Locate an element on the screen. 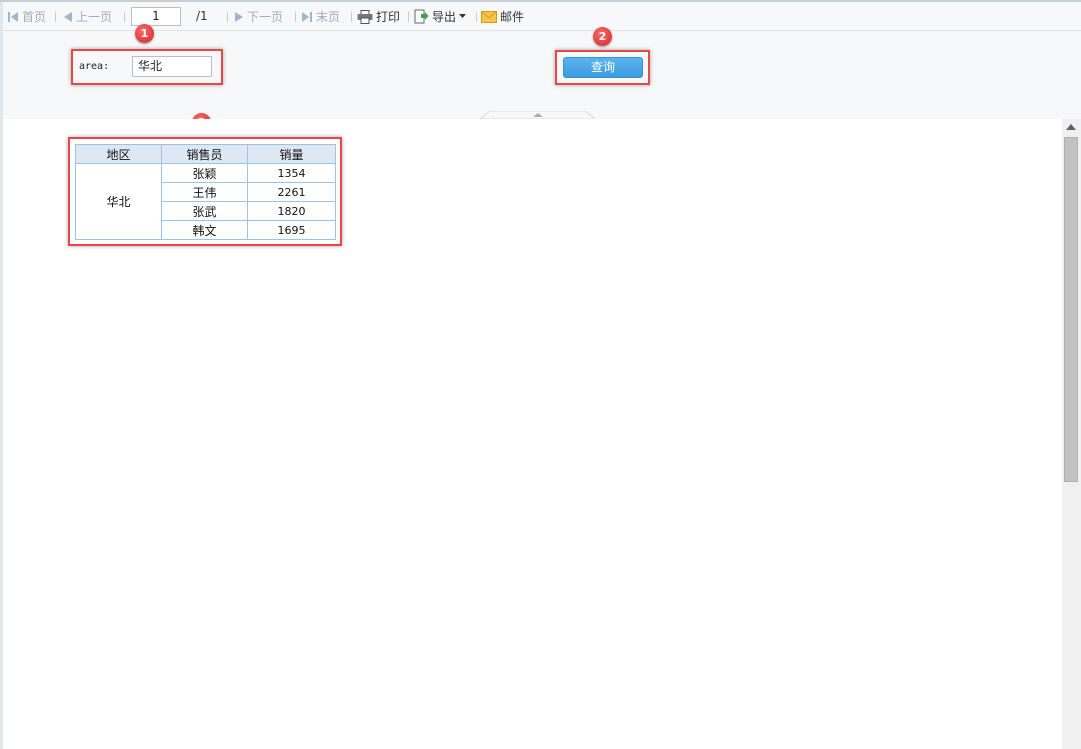 This screenshot has height=749, width=1081. badge-2: 2 is located at coordinates (602, 36).